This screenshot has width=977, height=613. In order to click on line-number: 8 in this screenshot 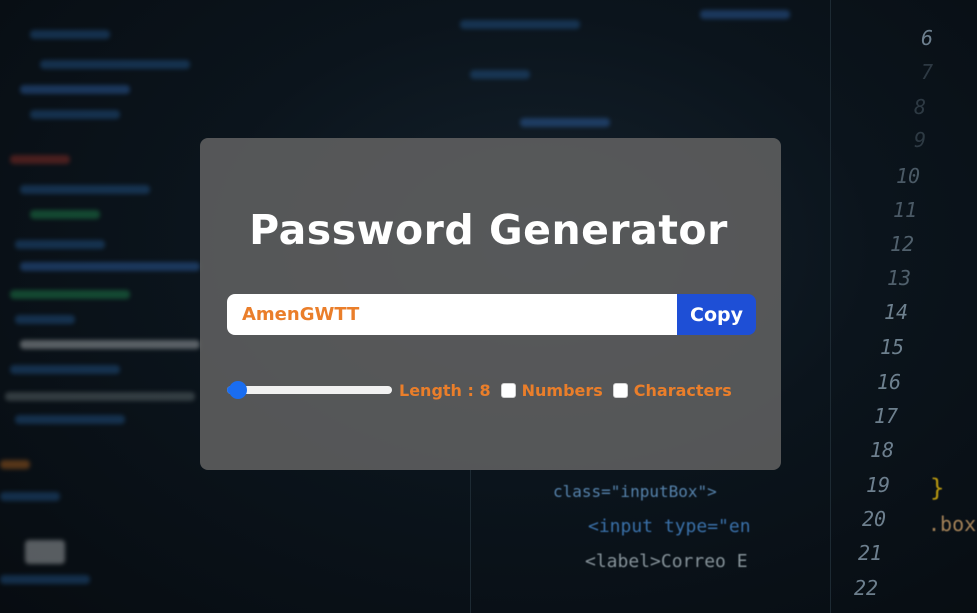, I will do `click(920, 107)`.